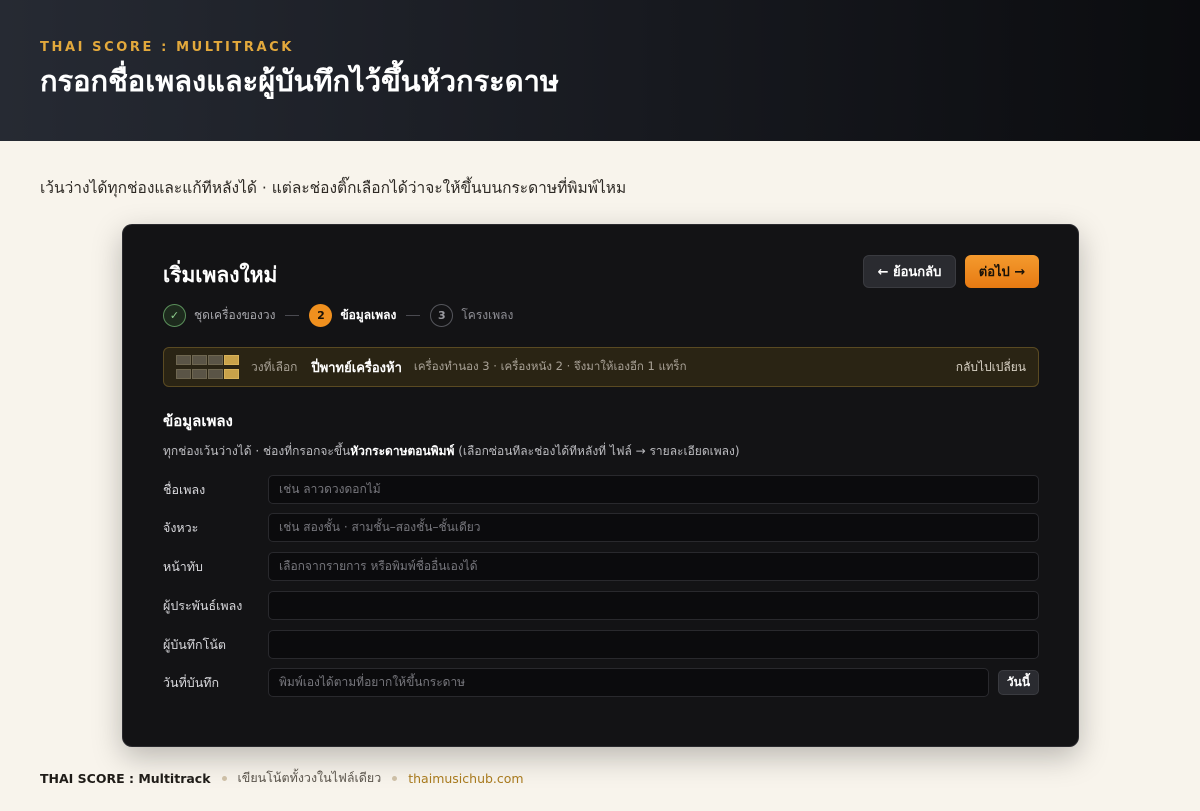  What do you see at coordinates (167, 47) in the screenshot?
I see `app-eyebrow: THAI SCORE : MULTITRACK` at bounding box center [167, 47].